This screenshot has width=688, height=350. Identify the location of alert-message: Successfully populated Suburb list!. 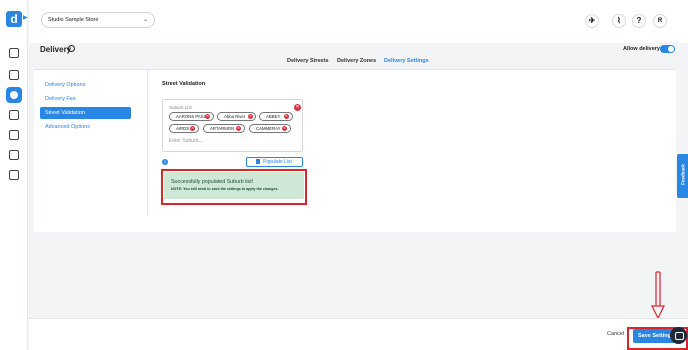
(212, 182).